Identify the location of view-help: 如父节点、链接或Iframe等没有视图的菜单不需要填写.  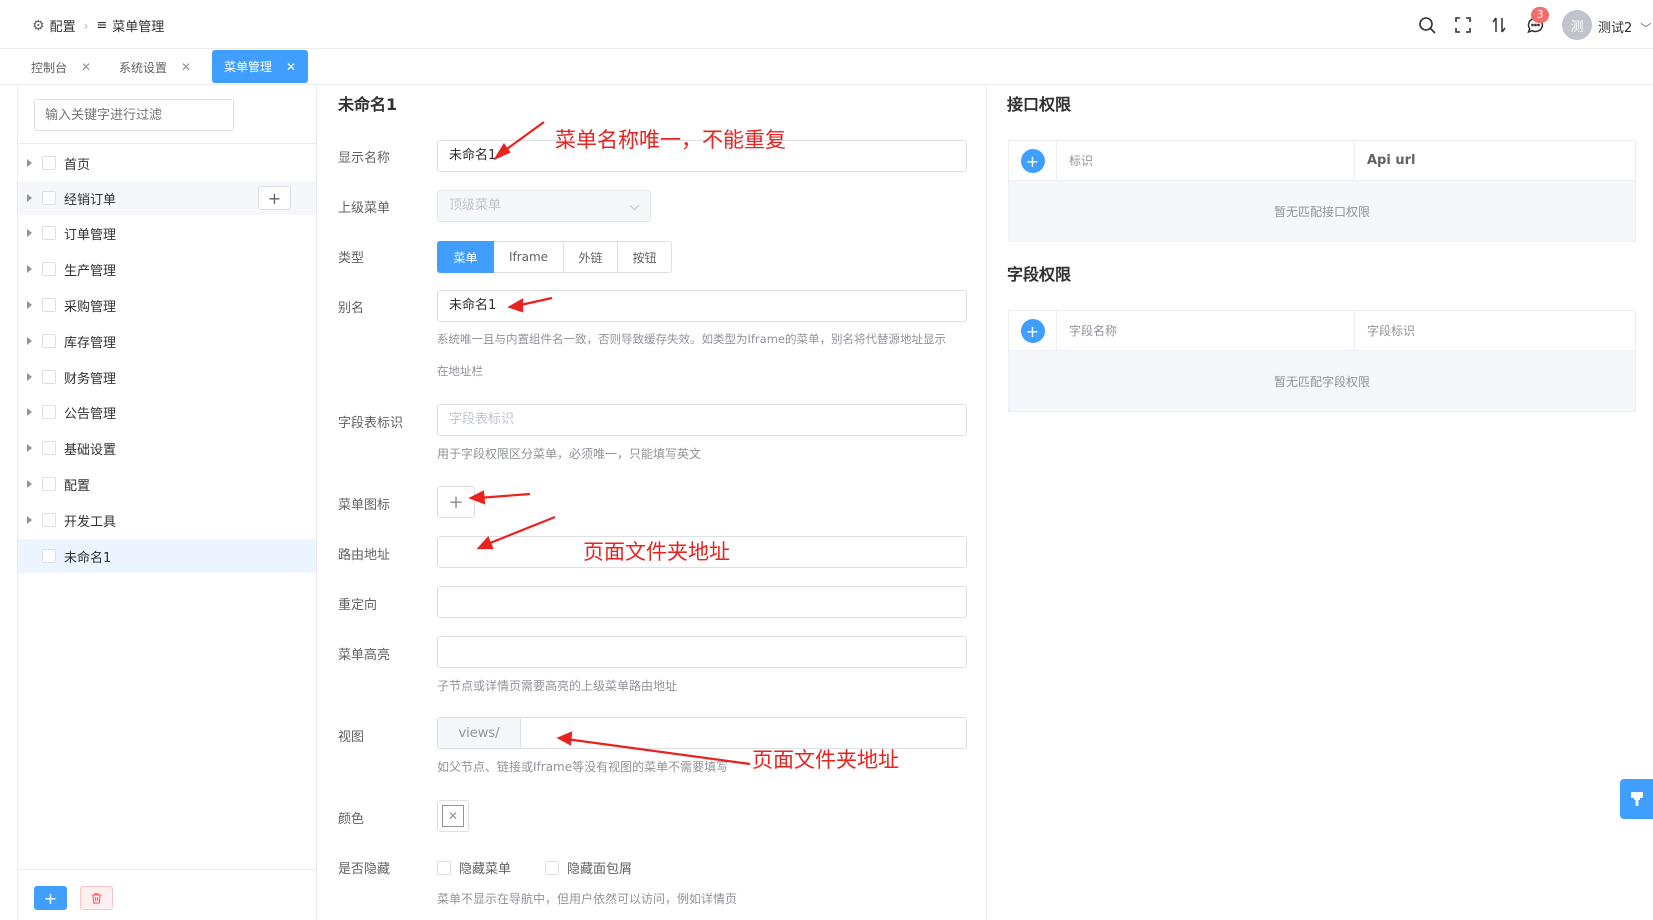
(583, 767).